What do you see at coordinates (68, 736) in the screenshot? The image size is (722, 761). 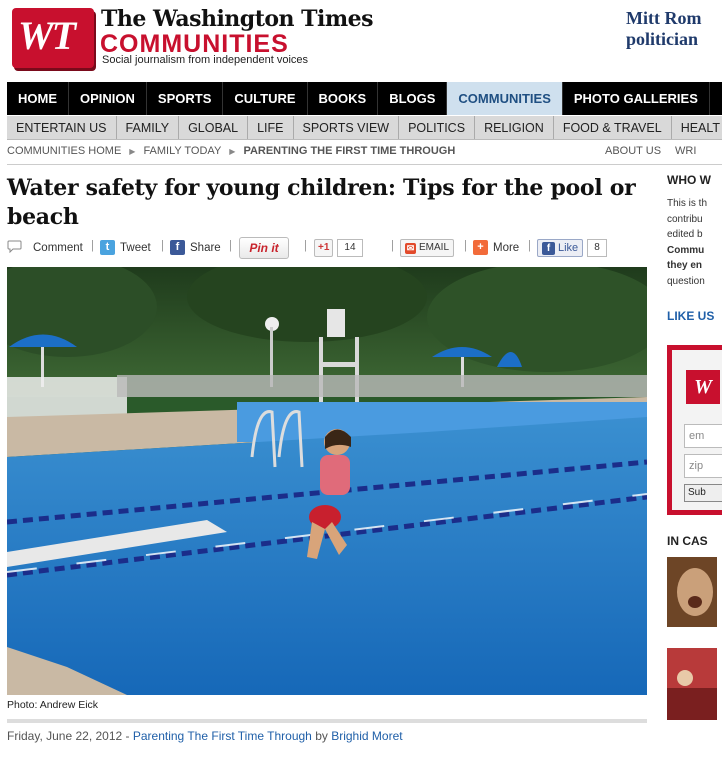 I see `byline-date: Friday, June 22, 2012 -` at bounding box center [68, 736].